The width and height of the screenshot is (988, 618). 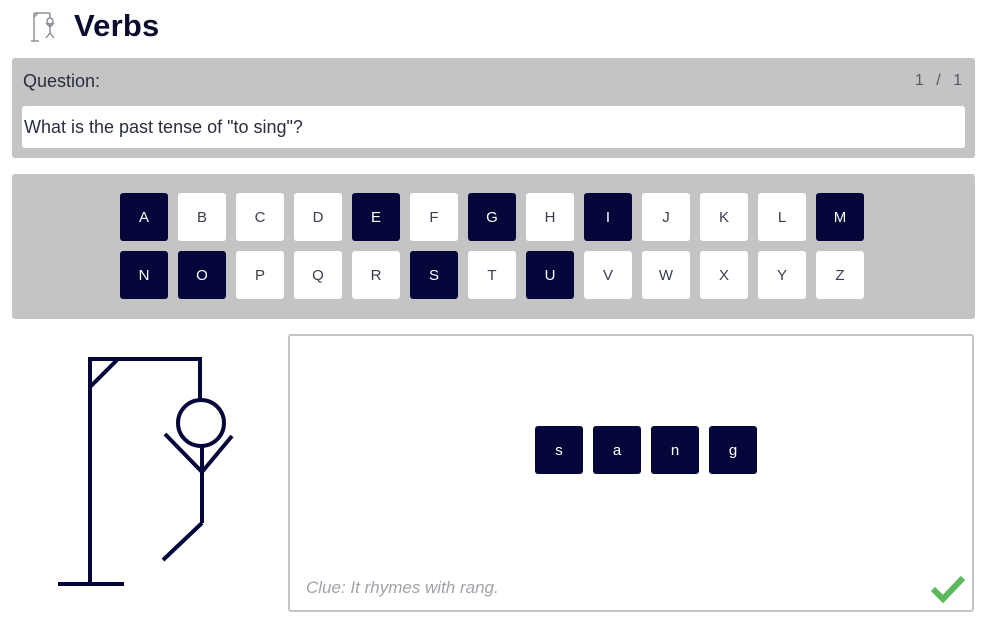 What do you see at coordinates (559, 450) in the screenshot?
I see `answer-letter: s` at bounding box center [559, 450].